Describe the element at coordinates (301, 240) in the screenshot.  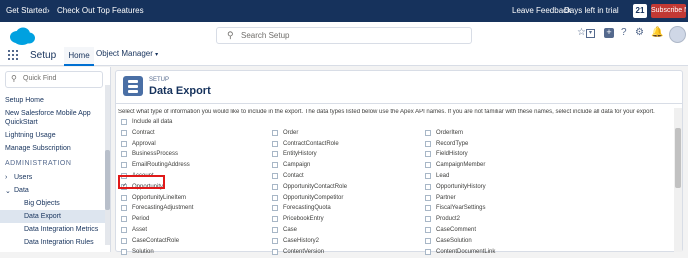
I see `checkbox-label: CaseHistory2` at that location.